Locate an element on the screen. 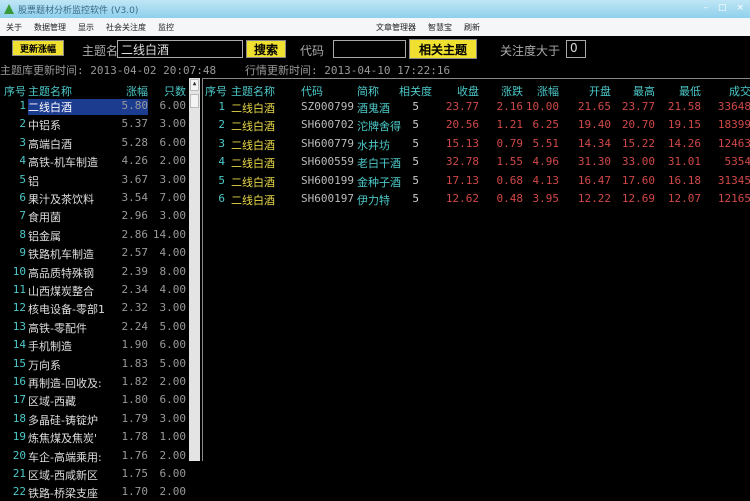  table-row: 2 中铝系 5.37 3.00 is located at coordinates (94, 124).